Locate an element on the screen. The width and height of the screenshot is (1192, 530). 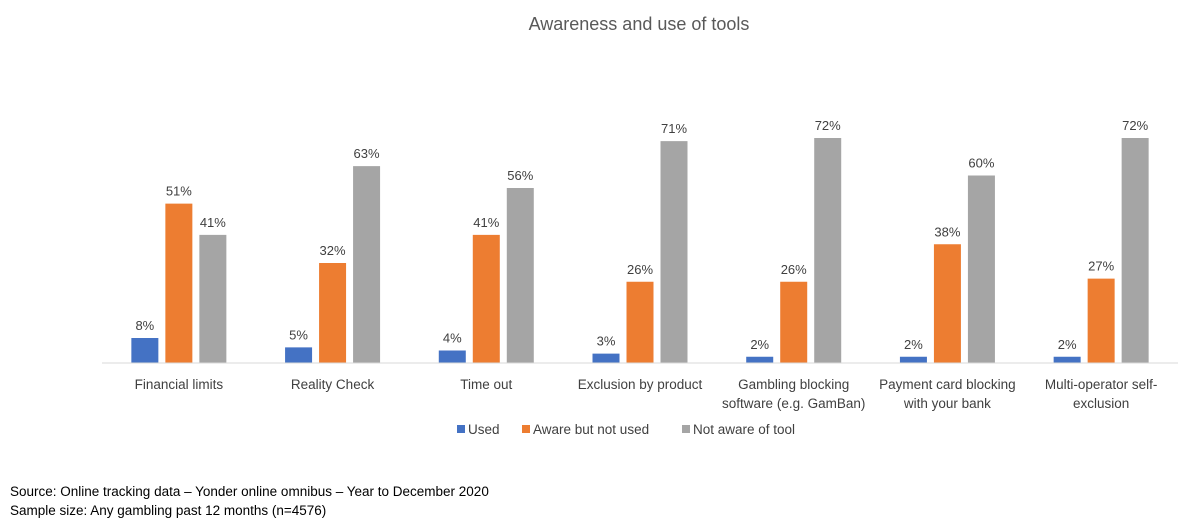
data-label: 38% is located at coordinates (947, 231).